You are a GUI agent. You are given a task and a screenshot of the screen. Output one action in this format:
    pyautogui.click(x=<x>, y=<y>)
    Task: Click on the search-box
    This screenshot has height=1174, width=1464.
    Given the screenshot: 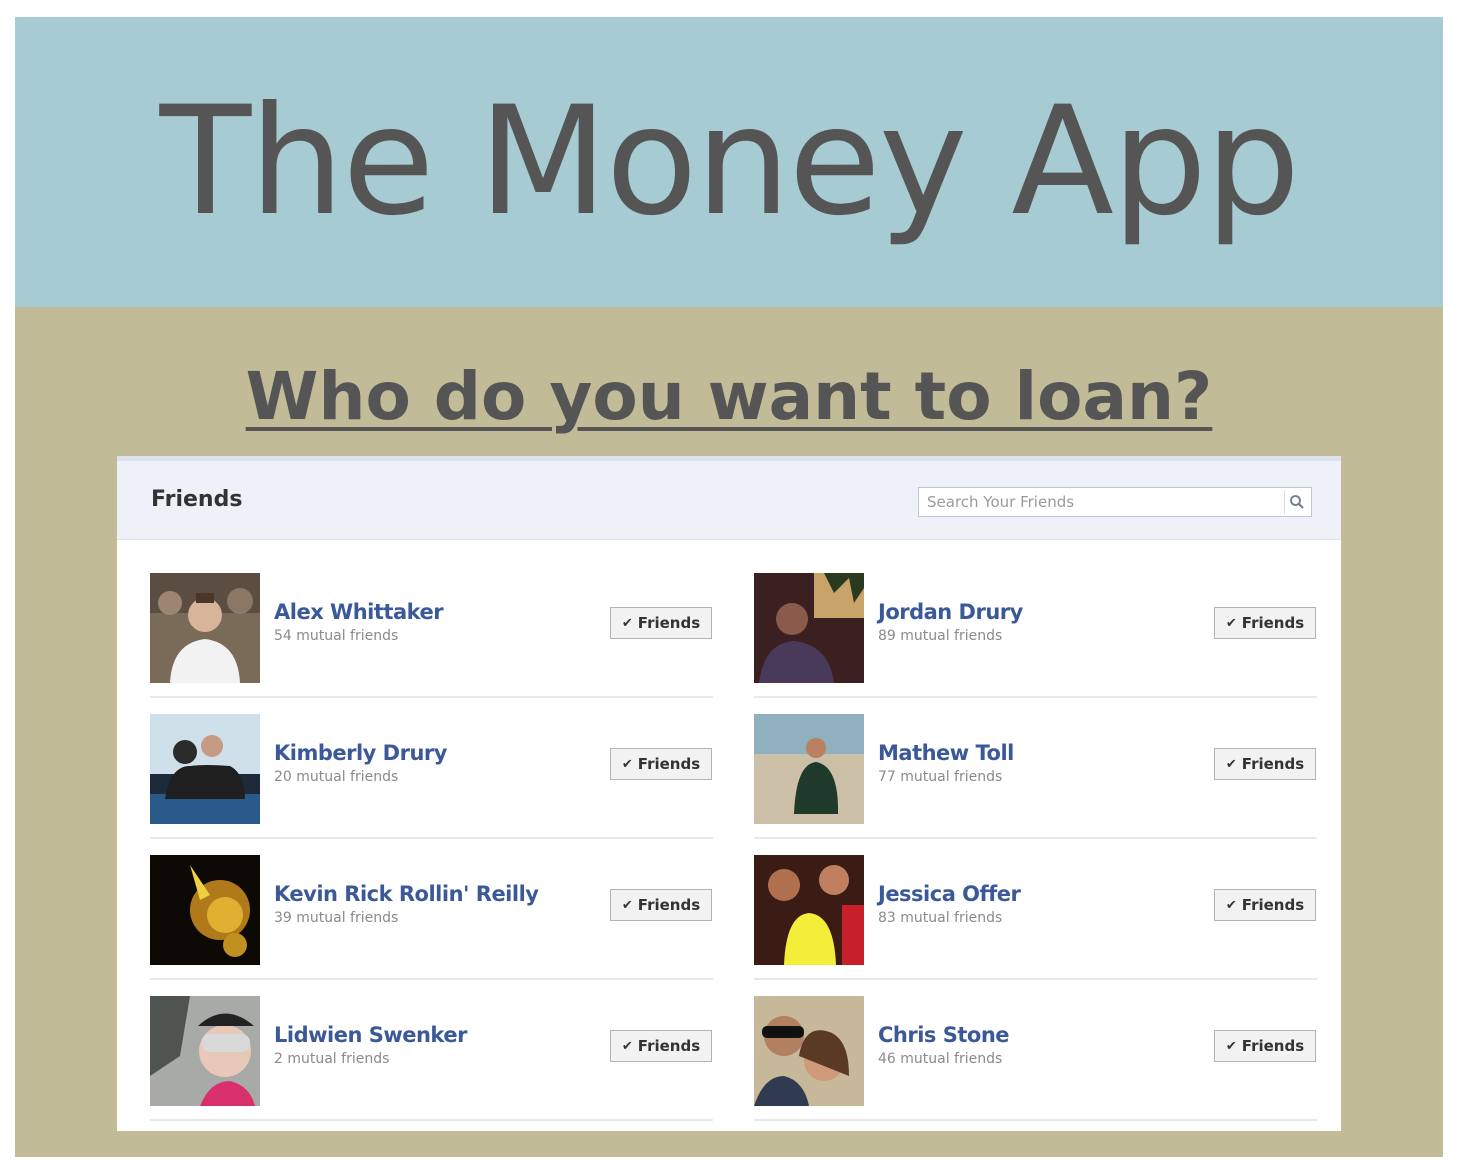 What is the action you would take?
    pyautogui.click(x=1115, y=502)
    